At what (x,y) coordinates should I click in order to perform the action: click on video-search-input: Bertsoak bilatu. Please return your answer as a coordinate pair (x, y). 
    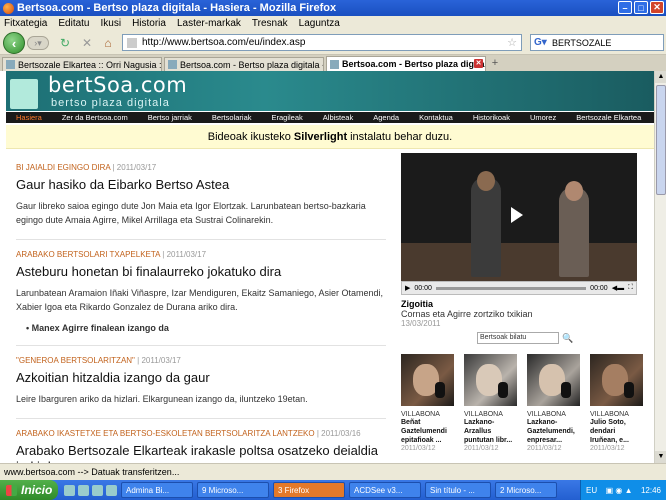
    Looking at the image, I should click on (518, 338).